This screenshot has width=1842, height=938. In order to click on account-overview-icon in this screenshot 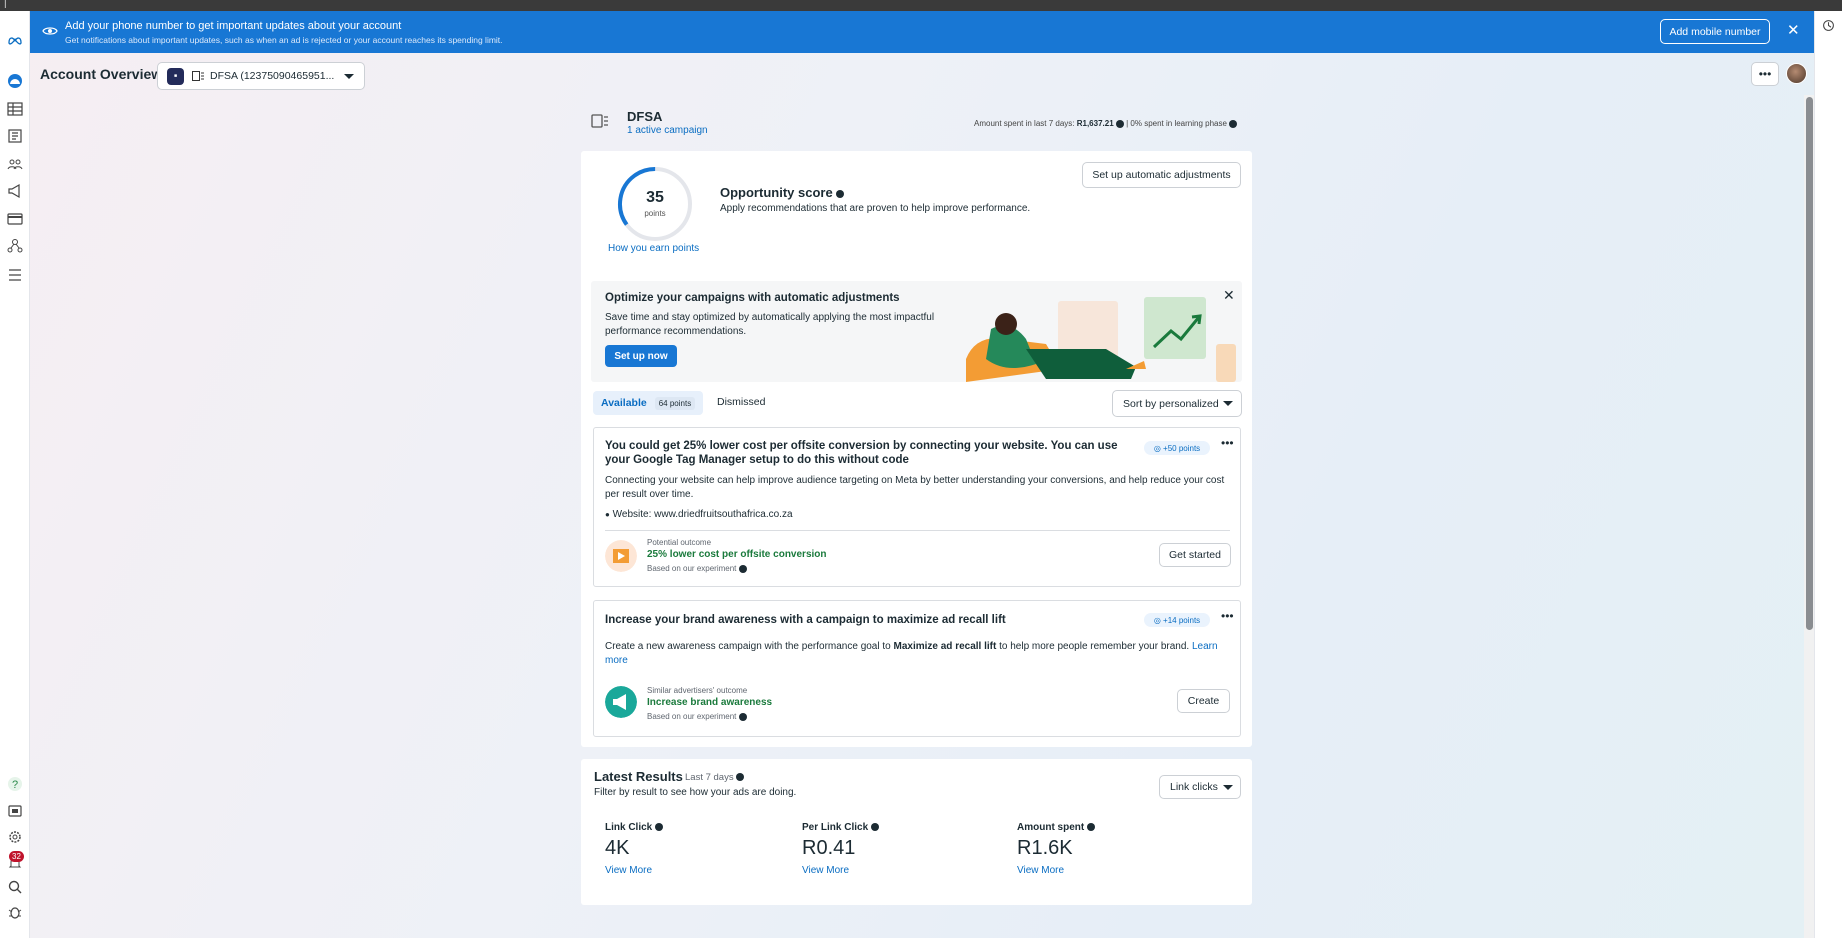, I will do `click(15, 81)`.